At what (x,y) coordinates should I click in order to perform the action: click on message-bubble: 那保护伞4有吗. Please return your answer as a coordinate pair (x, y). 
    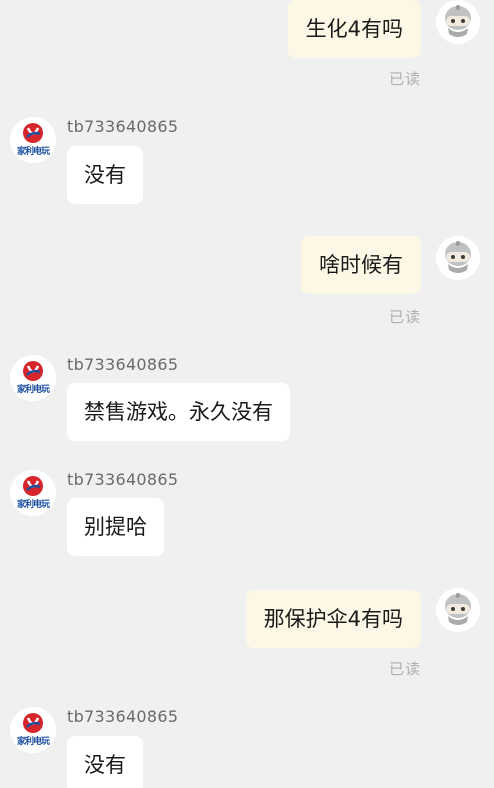
    Looking at the image, I should click on (333, 619).